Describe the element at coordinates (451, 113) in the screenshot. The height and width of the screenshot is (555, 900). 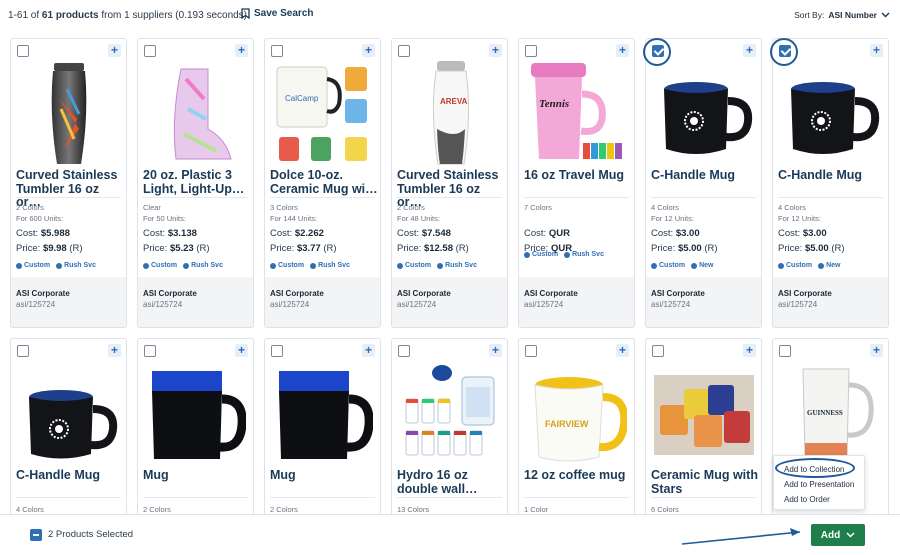
I see `product-image: AREVA` at that location.